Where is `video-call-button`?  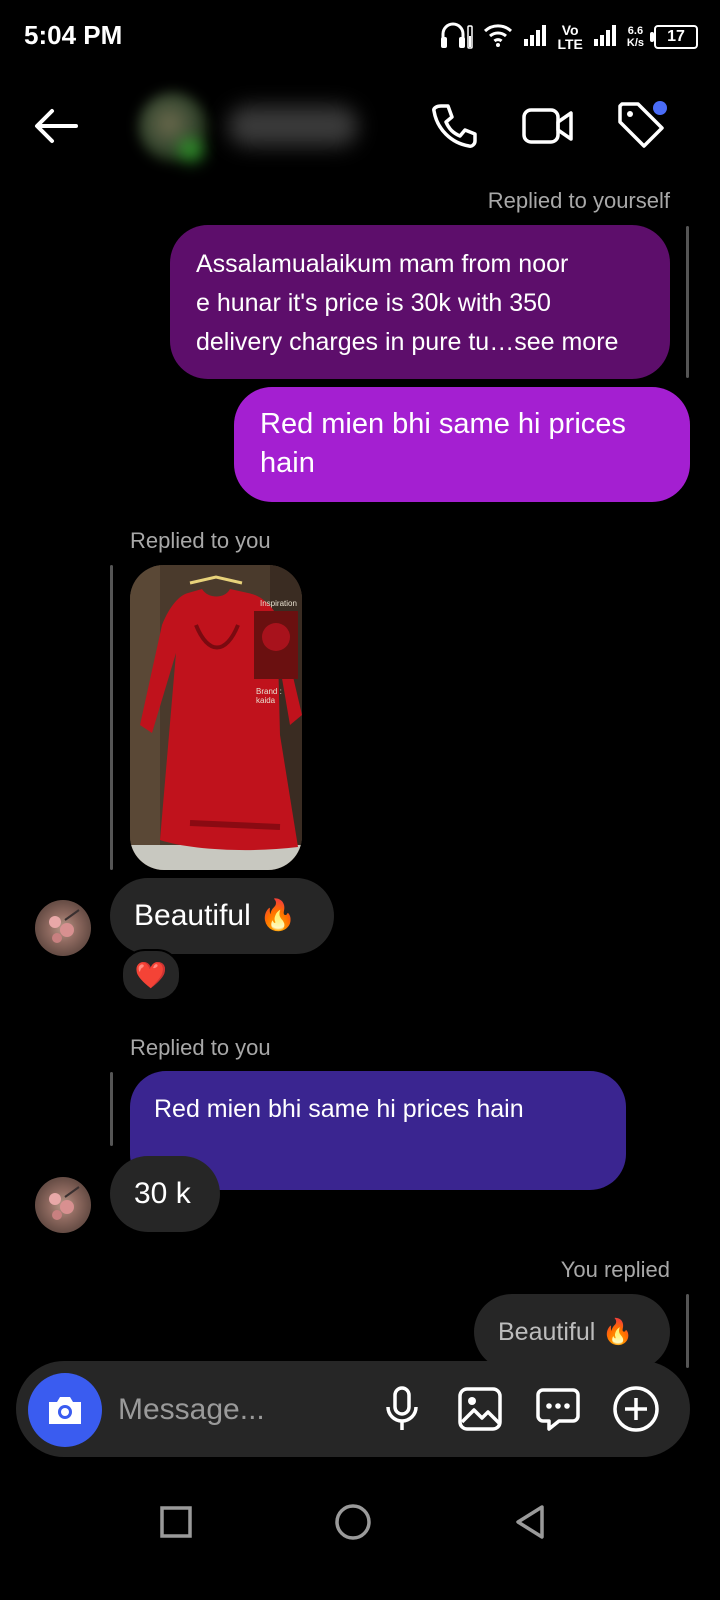 video-call-button is located at coordinates (548, 126).